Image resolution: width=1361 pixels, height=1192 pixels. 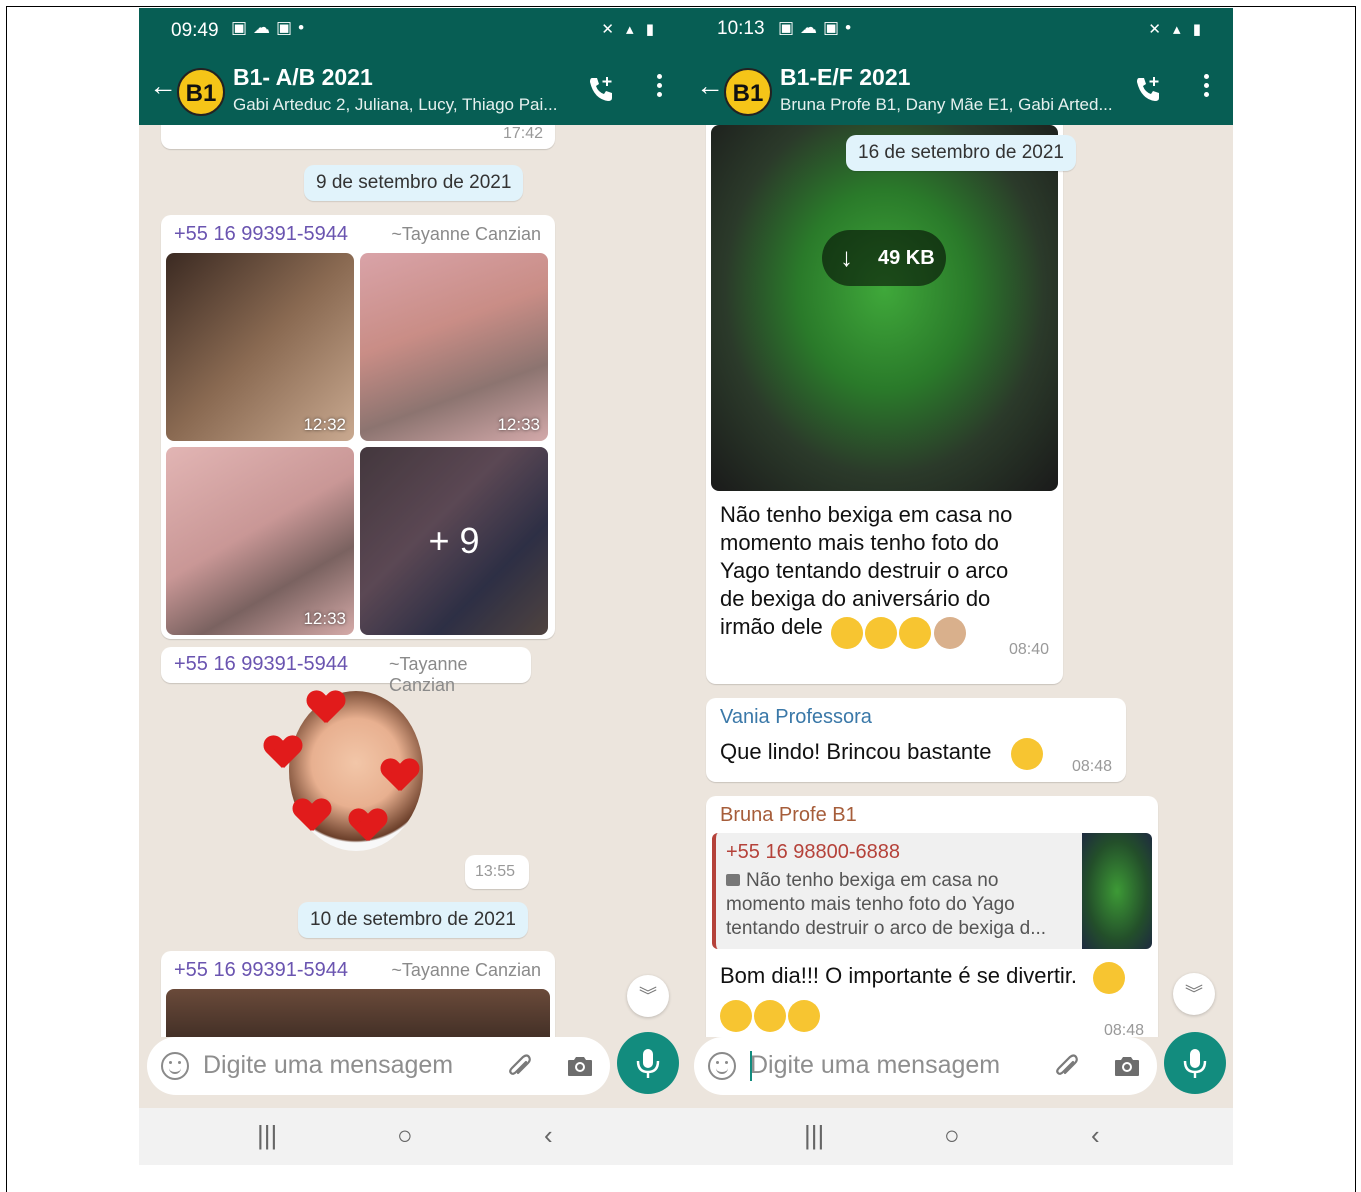 What do you see at coordinates (906, 258) in the screenshot?
I see `download-size: 49 KB` at bounding box center [906, 258].